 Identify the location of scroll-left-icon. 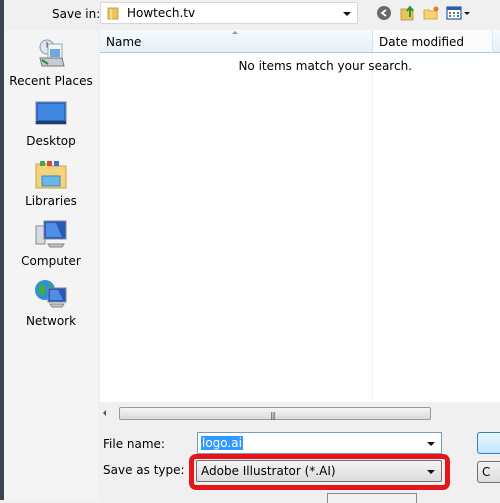
(104, 413).